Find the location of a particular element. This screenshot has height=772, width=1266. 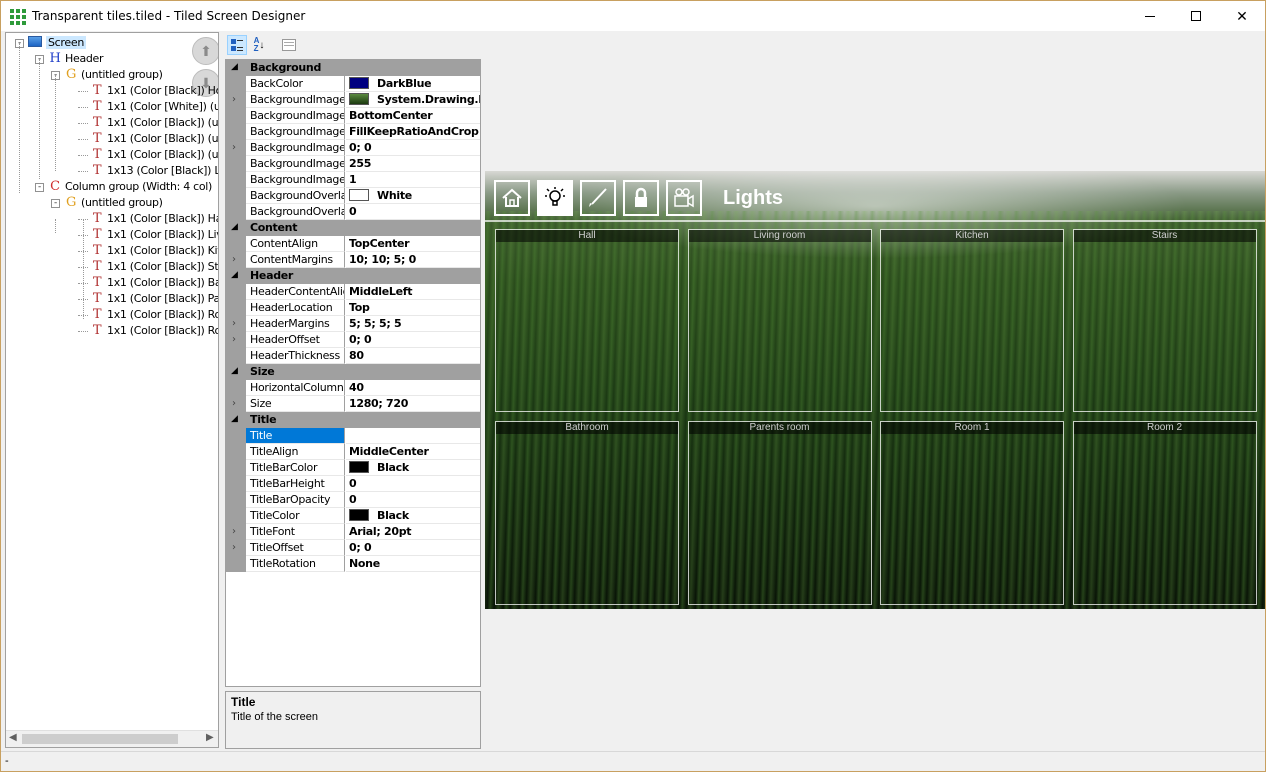

property-row: Title is located at coordinates (353, 436).